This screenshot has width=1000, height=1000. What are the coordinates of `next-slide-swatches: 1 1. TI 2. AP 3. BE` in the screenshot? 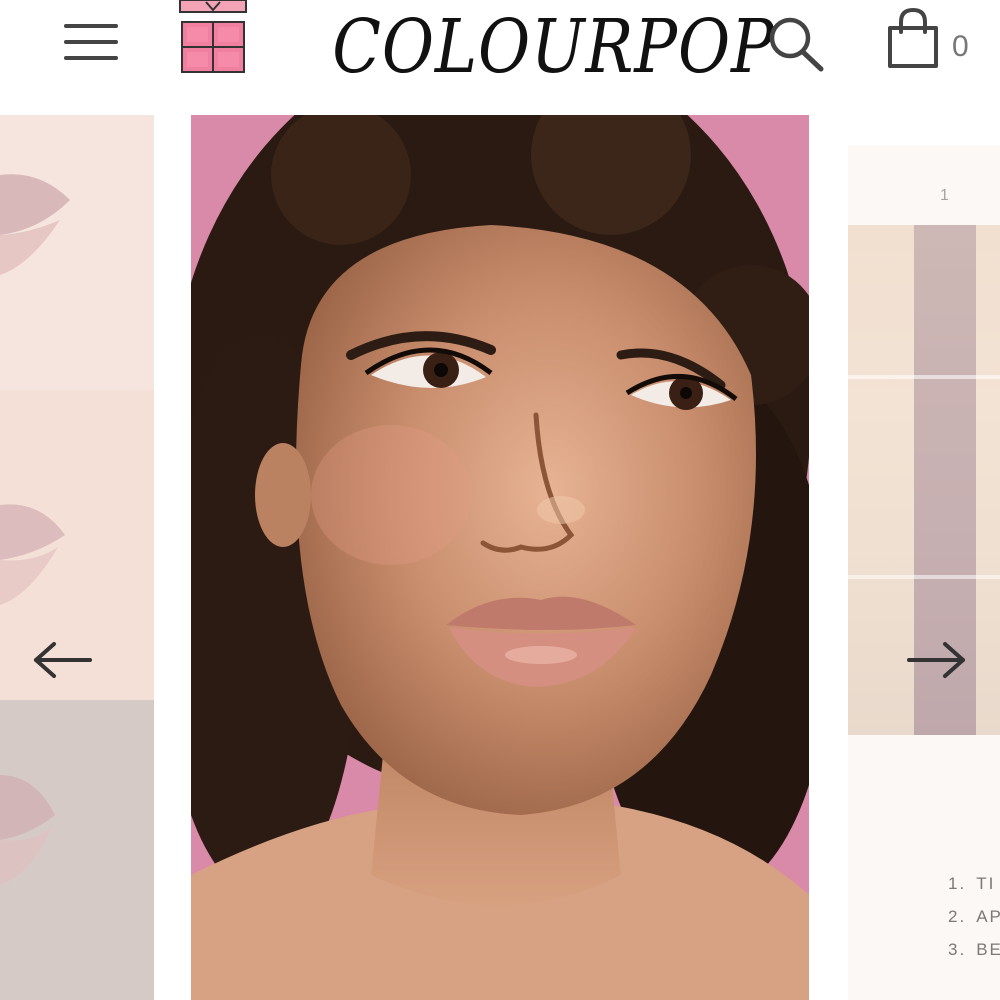 It's located at (924, 572).